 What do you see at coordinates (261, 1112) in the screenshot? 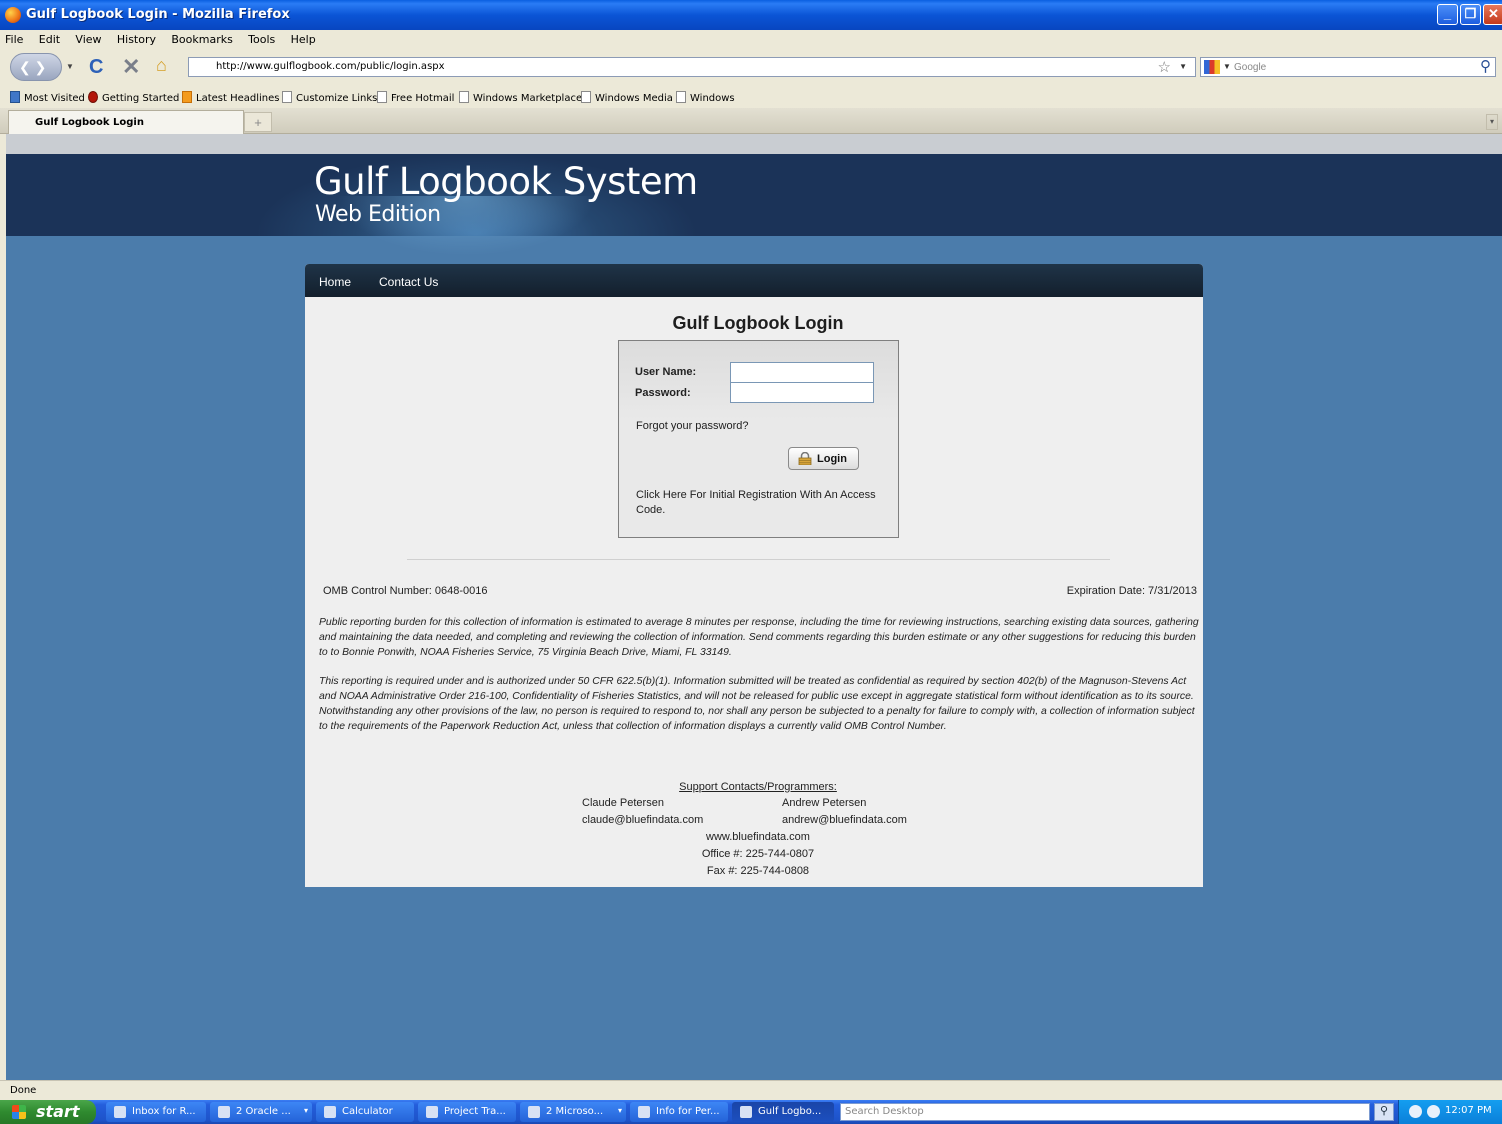
I see `task-oracle: 2 Oracle ... ▾` at bounding box center [261, 1112].